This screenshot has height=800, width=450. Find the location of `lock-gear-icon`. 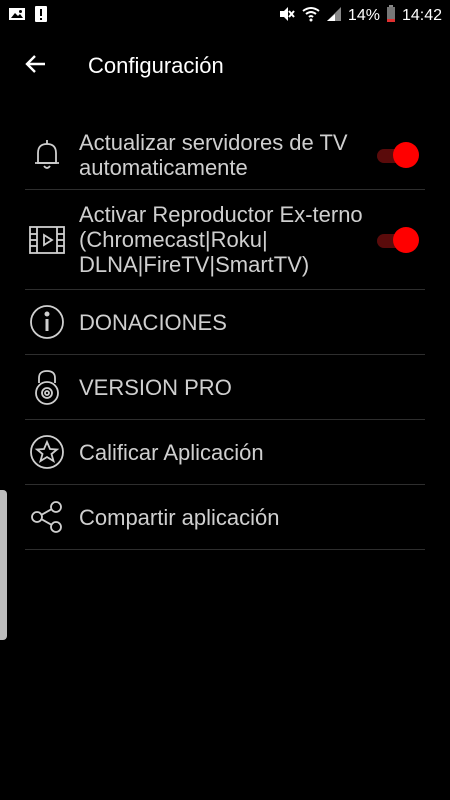

lock-gear-icon is located at coordinates (47, 387).